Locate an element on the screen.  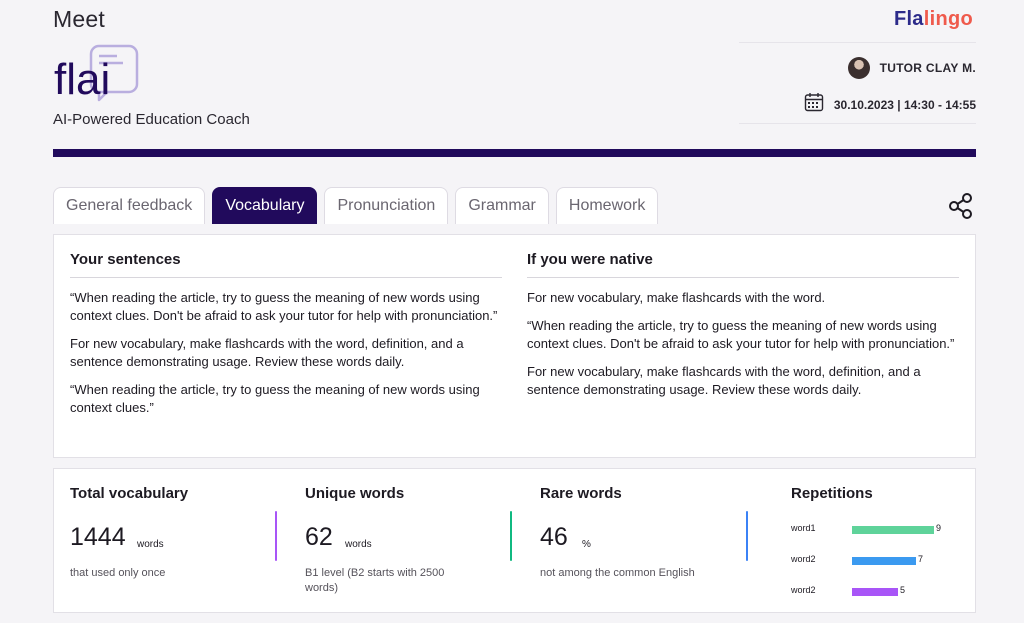
session-datetime: 30.10.2023 | 14:30 - 14:55 is located at coordinates (904, 104).